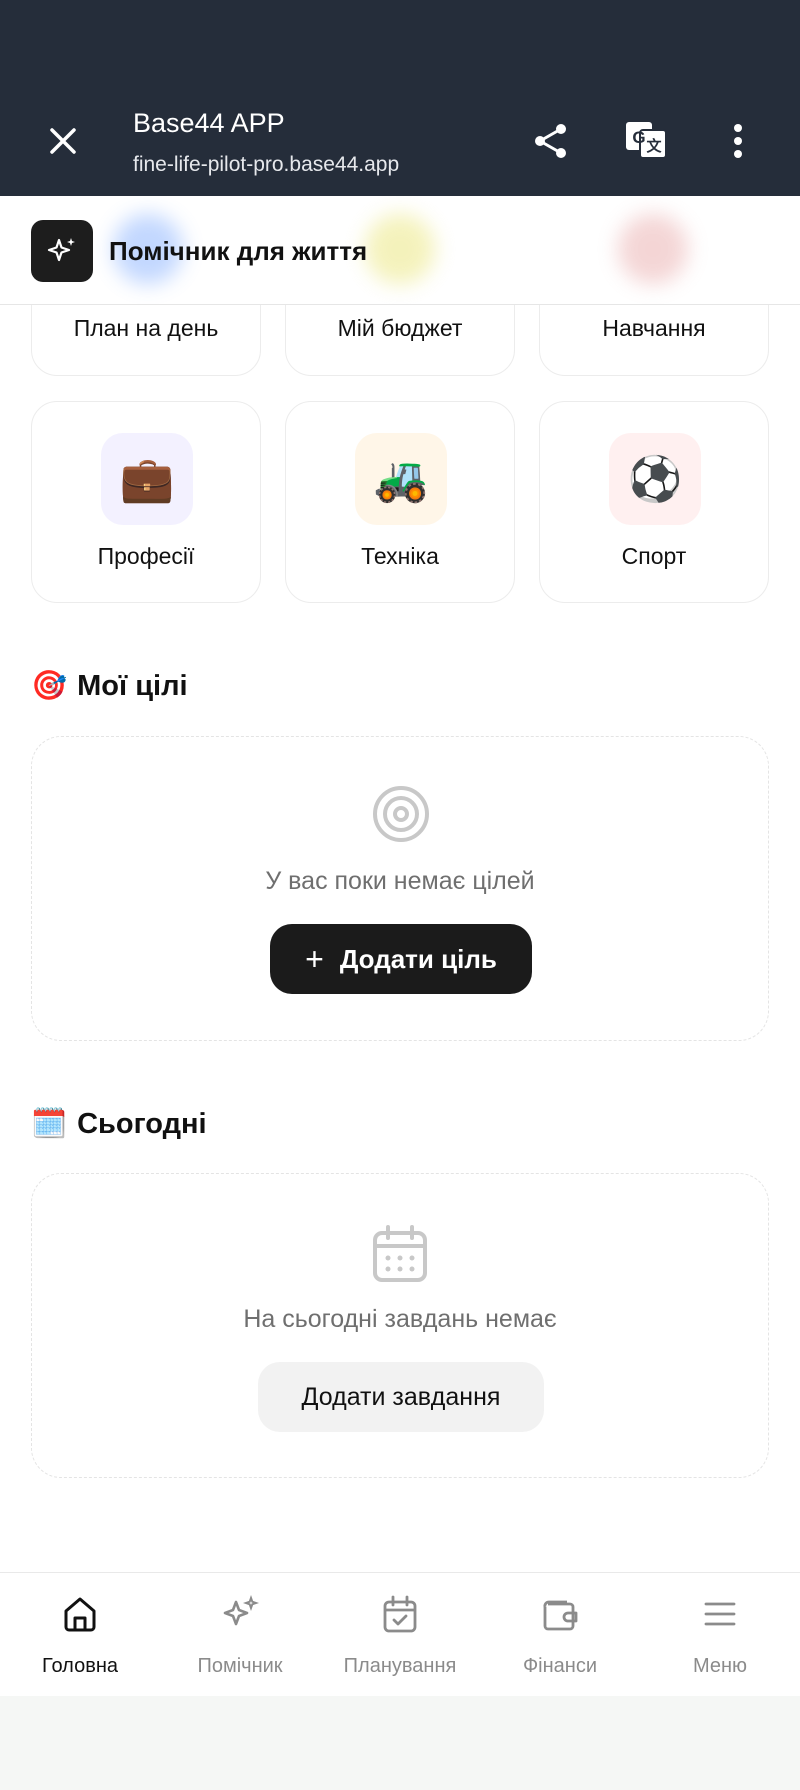 Image resolution: width=800 pixels, height=1790 pixels. I want to click on target-icon, so click(401, 814).